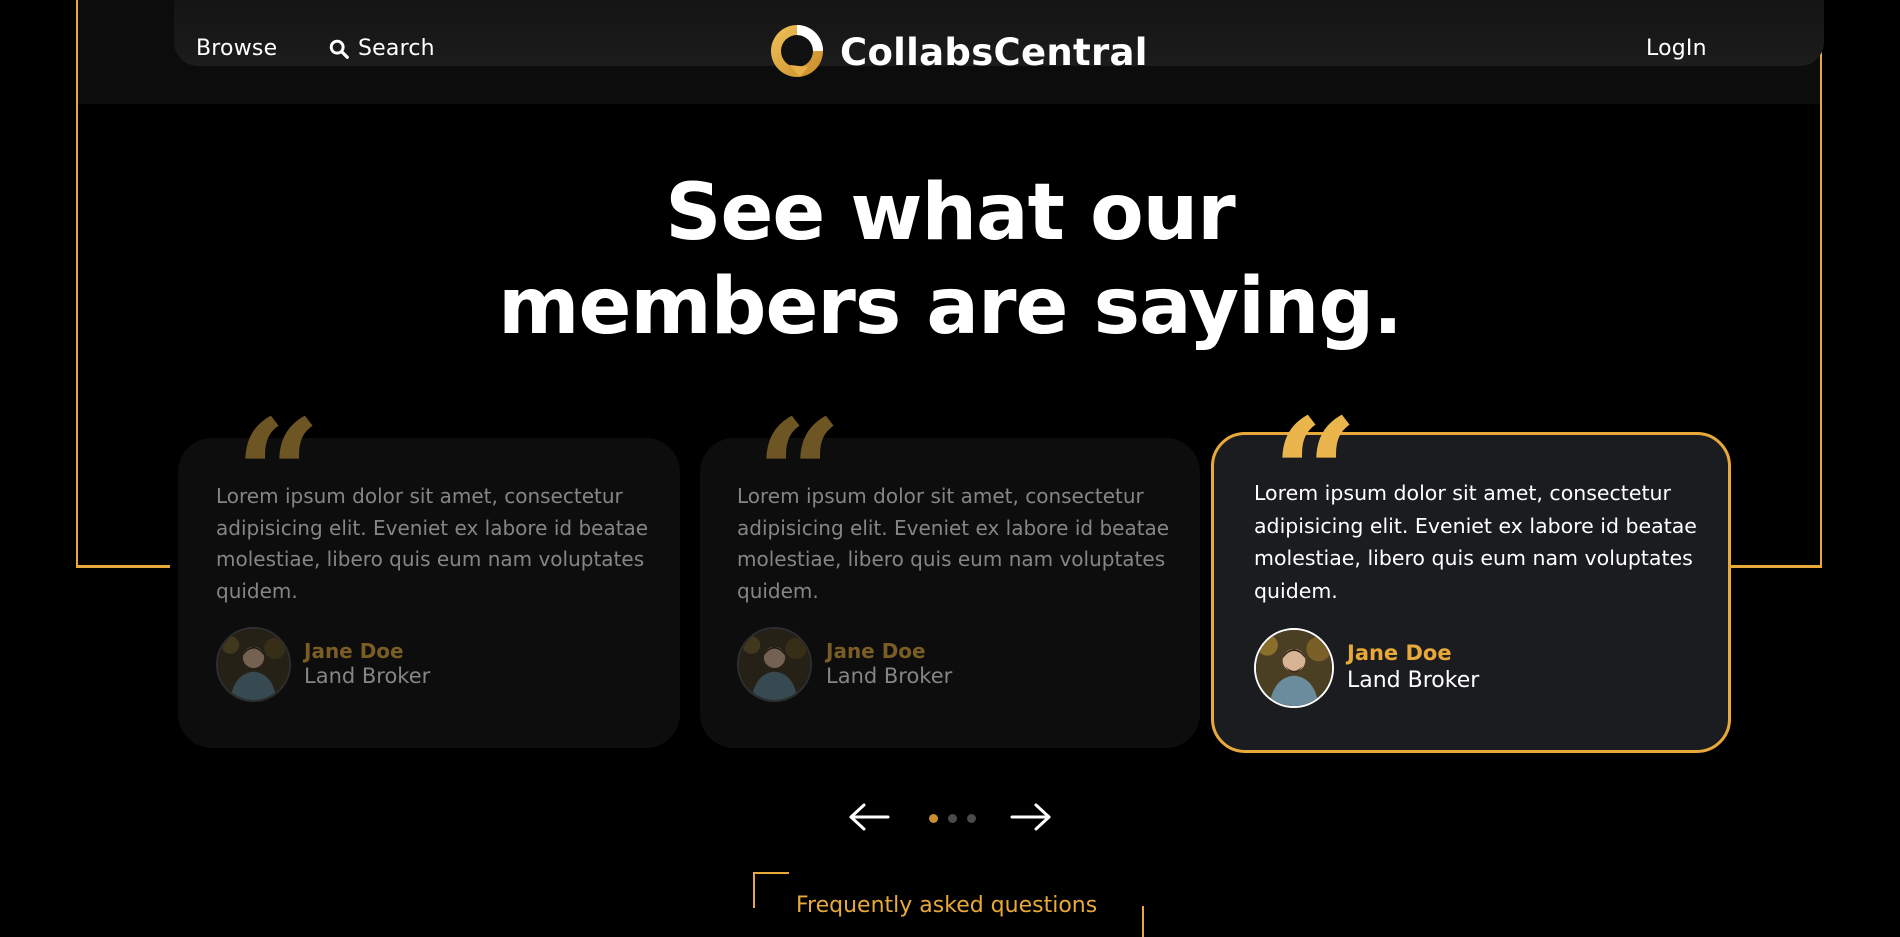 The image size is (1900, 937). What do you see at coordinates (1776, 566) in the screenshot?
I see `frame-line-right-bottom` at bounding box center [1776, 566].